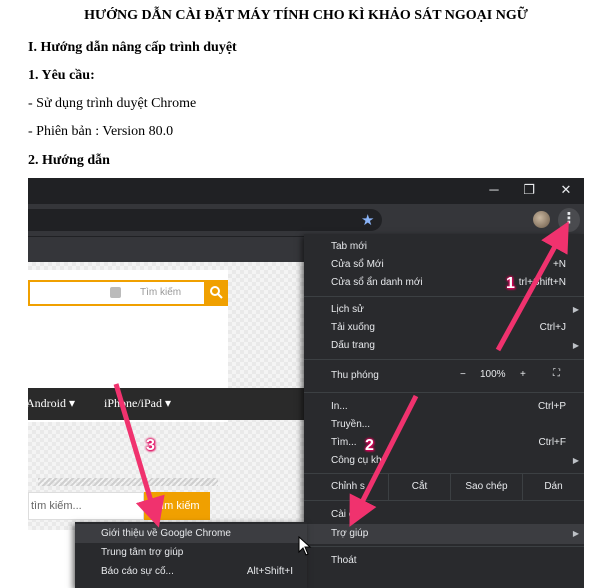 This screenshot has width=612, height=588. I want to click on requirement-version: - Phiên bản : Version 80.0, so click(101, 131).